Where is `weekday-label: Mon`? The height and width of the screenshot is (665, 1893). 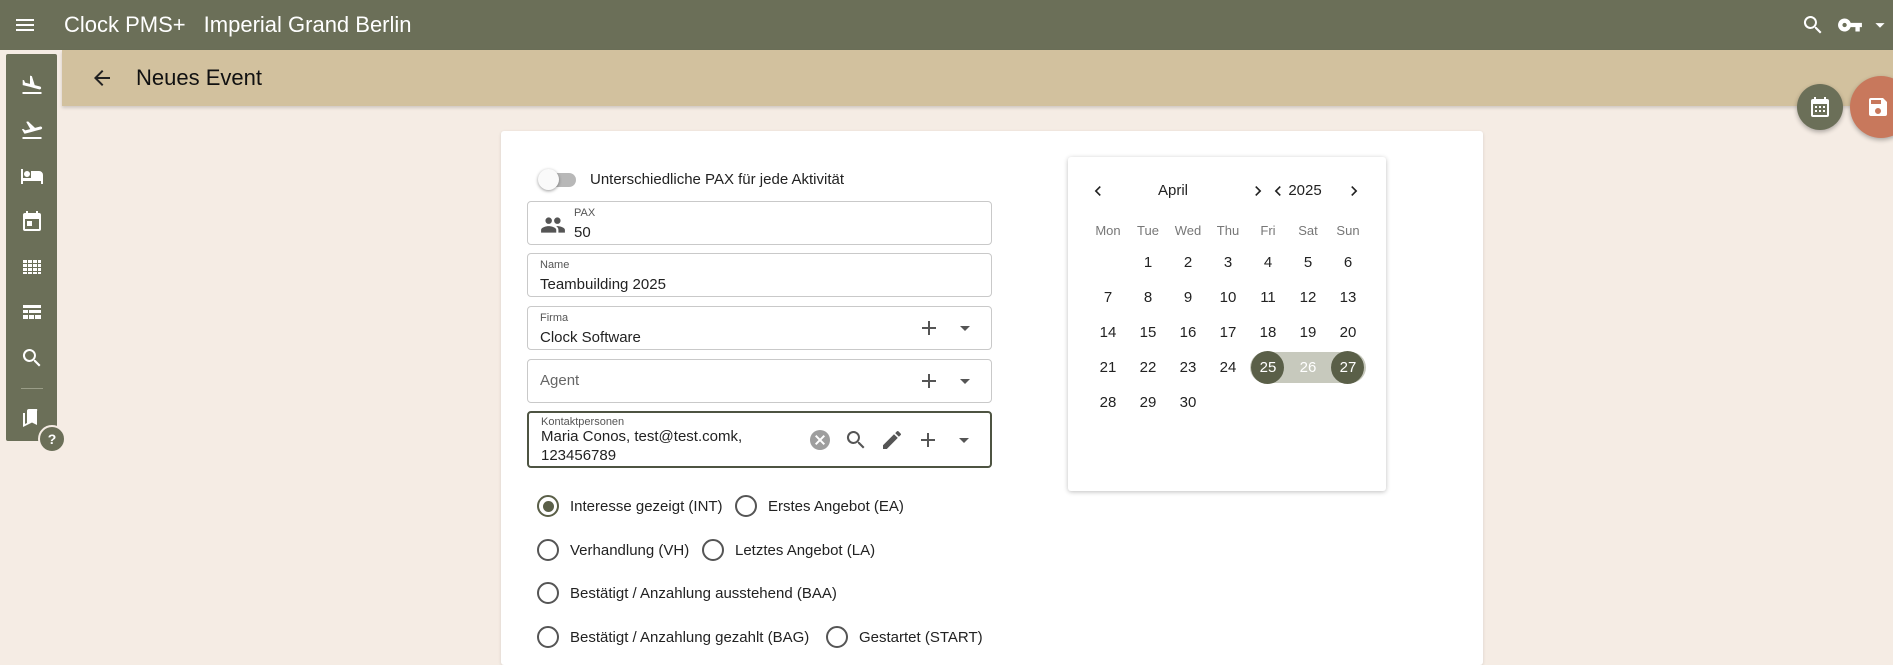
weekday-label: Mon is located at coordinates (1108, 230).